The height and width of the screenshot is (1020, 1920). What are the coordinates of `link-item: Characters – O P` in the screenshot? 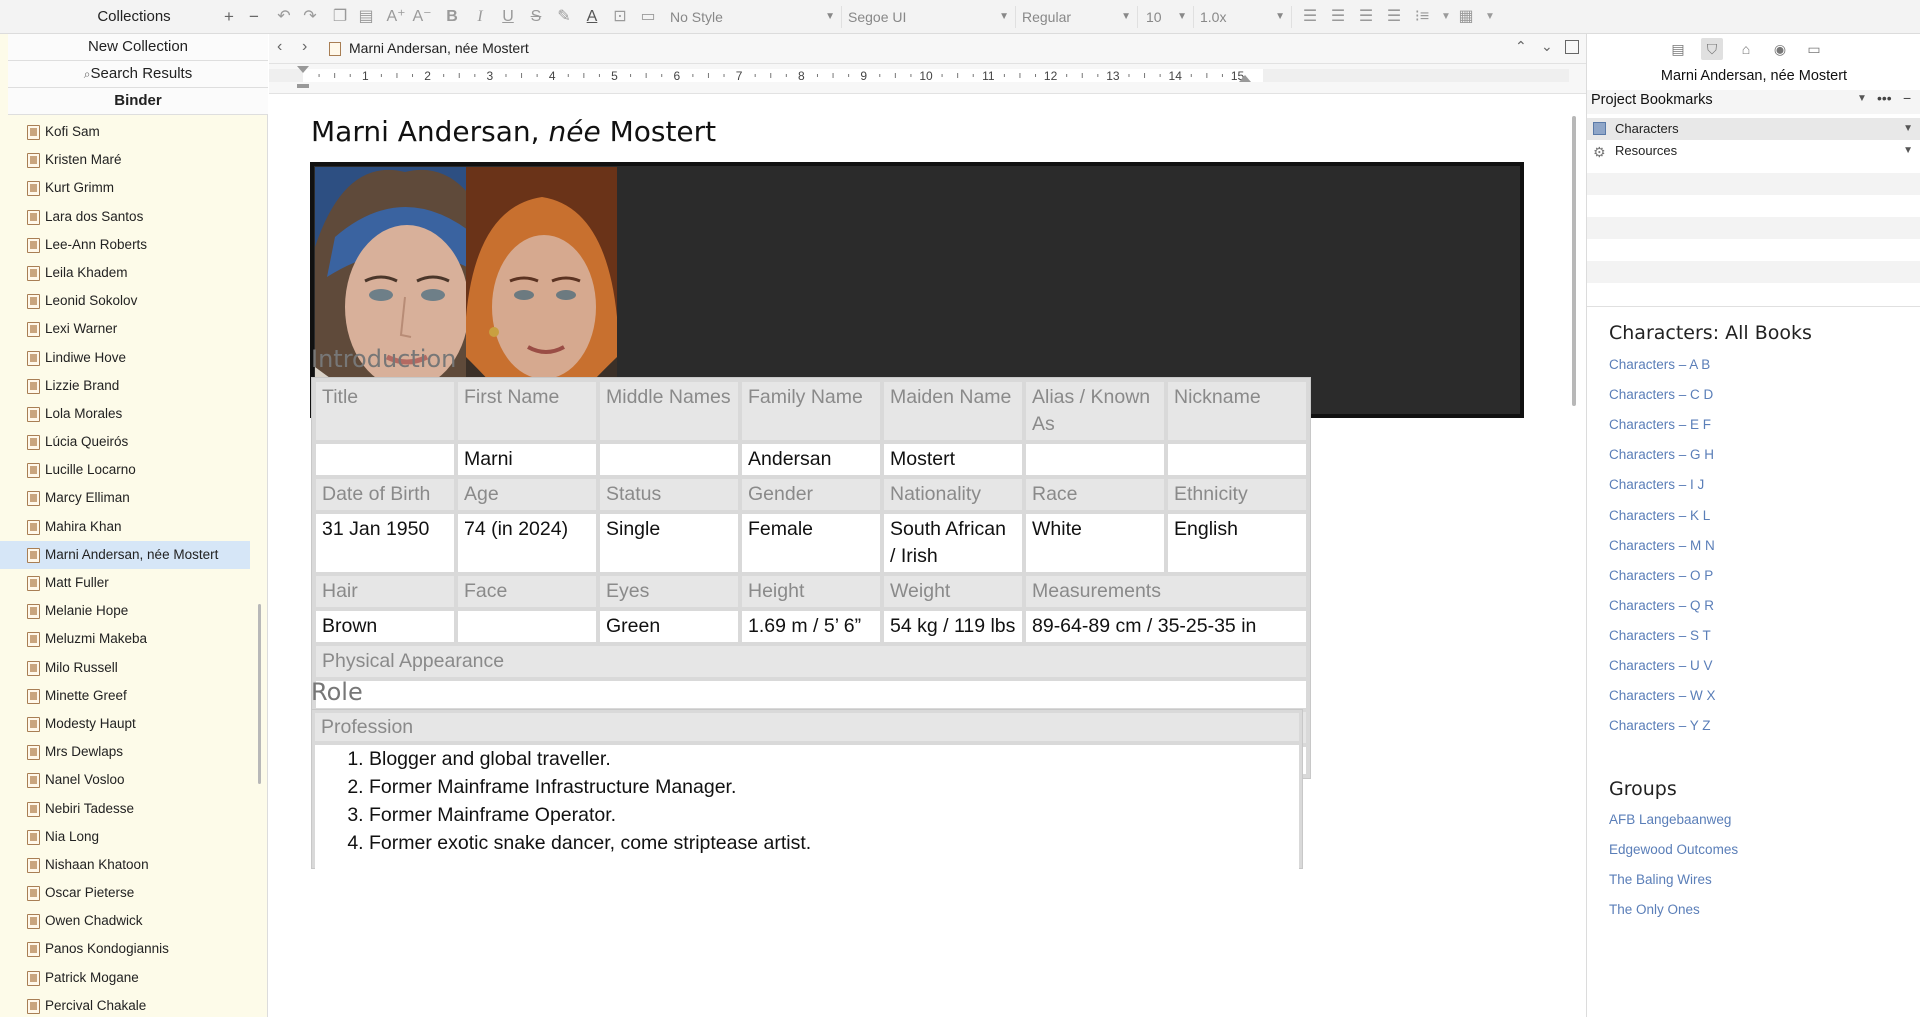 It's located at (1661, 575).